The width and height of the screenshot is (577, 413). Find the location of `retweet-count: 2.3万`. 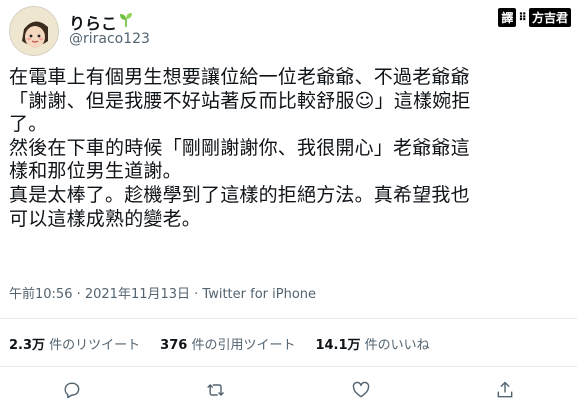

retweet-count: 2.3万 is located at coordinates (27, 345).